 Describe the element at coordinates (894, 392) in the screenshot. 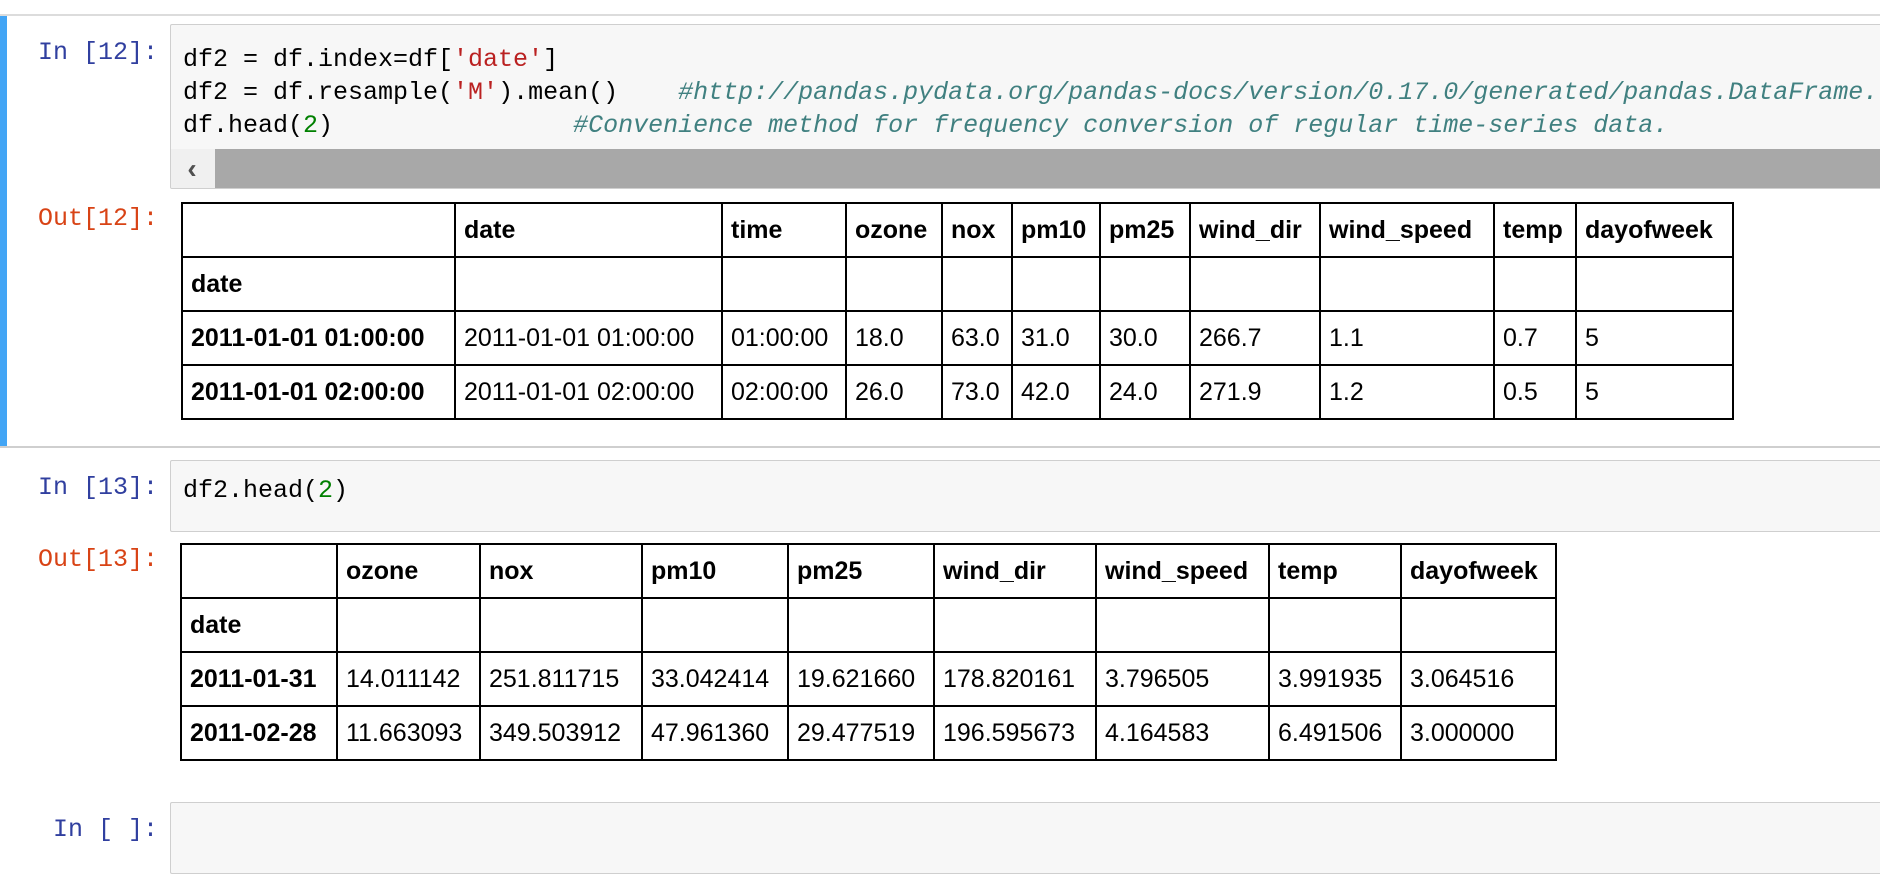

I see `table-cell: 26.0` at that location.